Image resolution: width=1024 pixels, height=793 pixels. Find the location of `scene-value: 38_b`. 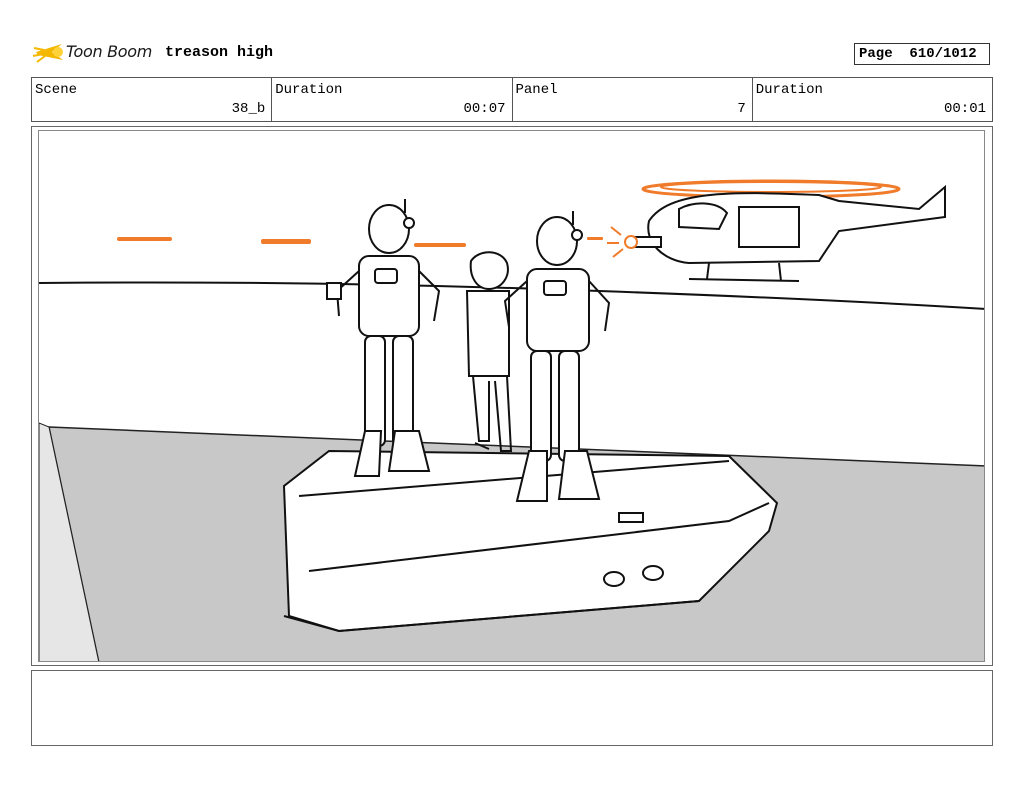

scene-value: 38_b is located at coordinates (248, 109).